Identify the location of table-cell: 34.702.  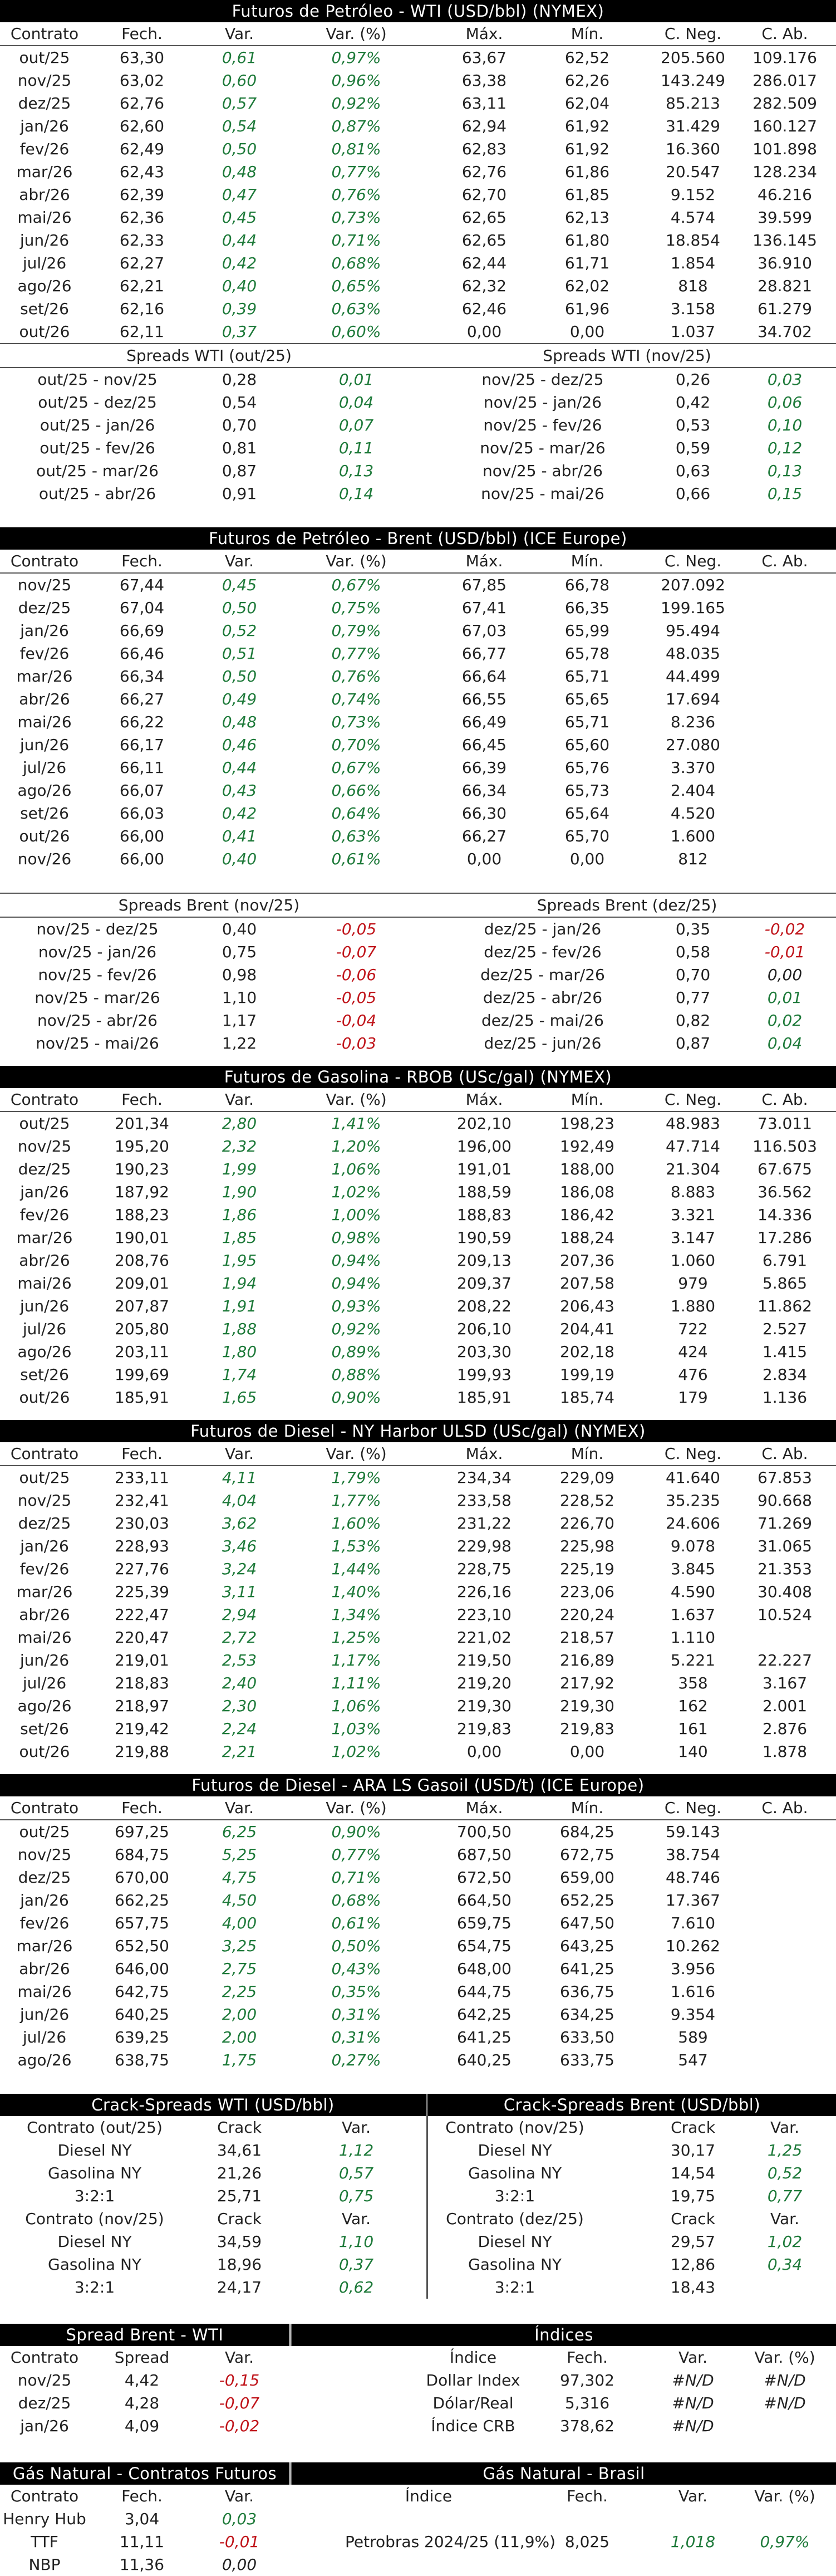
(785, 331).